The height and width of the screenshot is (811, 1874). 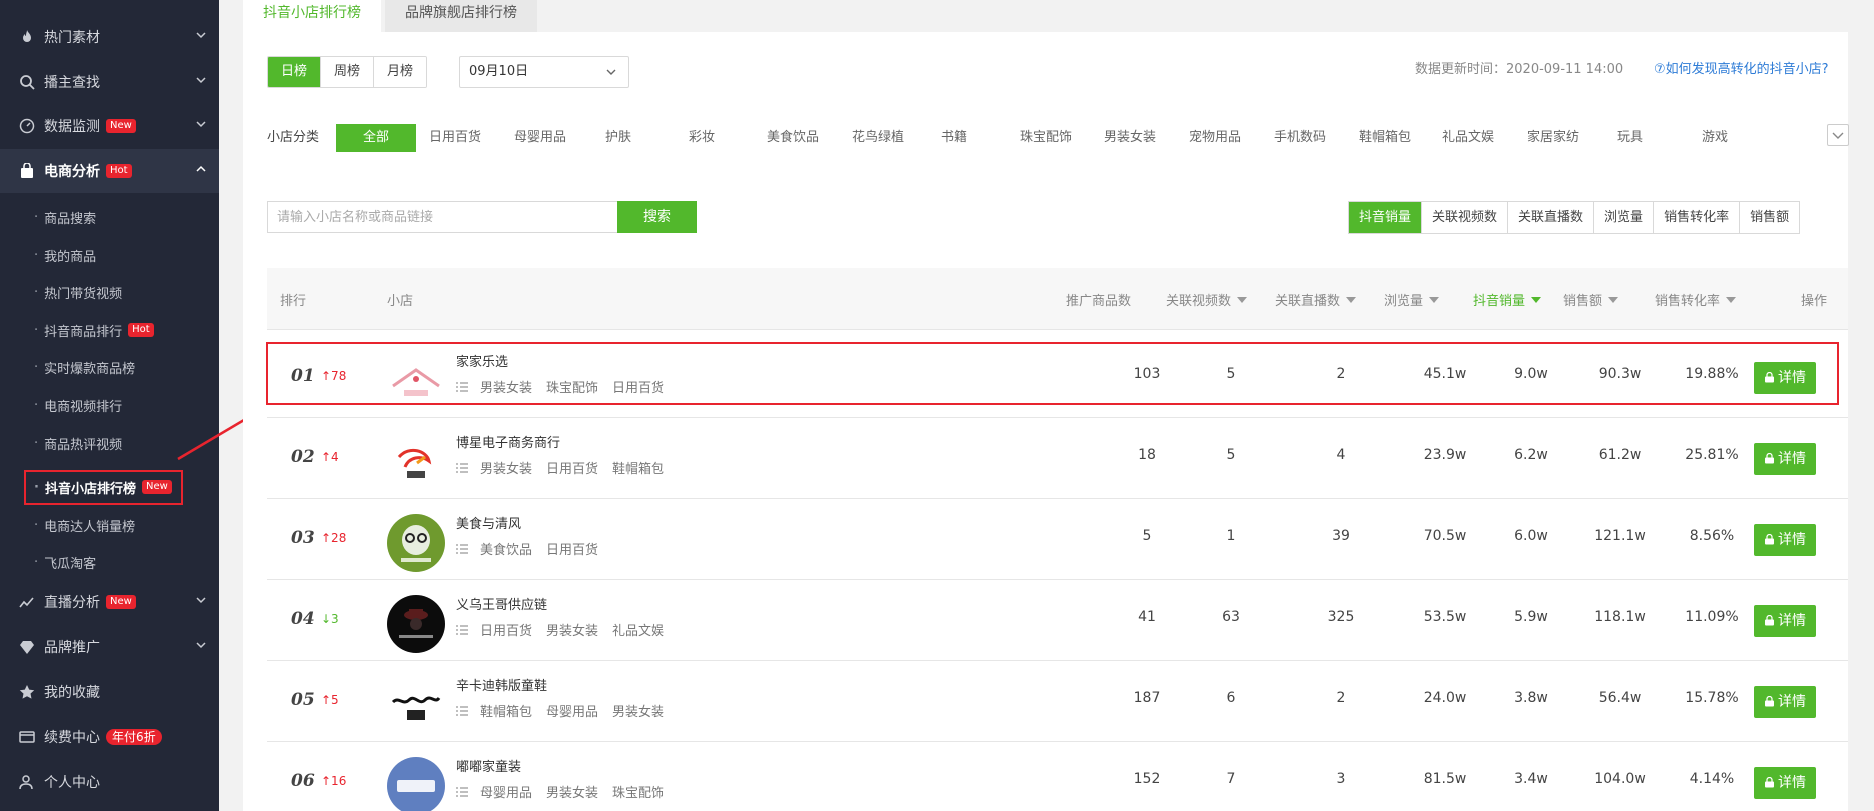 What do you see at coordinates (1613, 300) in the screenshot?
I see `sort-caret-icon` at bounding box center [1613, 300].